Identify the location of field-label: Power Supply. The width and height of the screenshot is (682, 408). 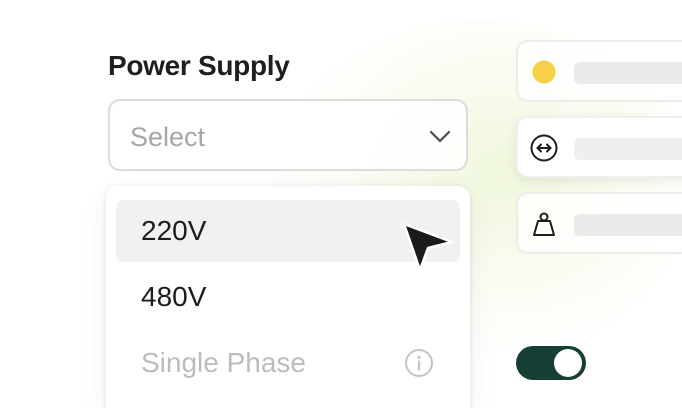
(199, 65).